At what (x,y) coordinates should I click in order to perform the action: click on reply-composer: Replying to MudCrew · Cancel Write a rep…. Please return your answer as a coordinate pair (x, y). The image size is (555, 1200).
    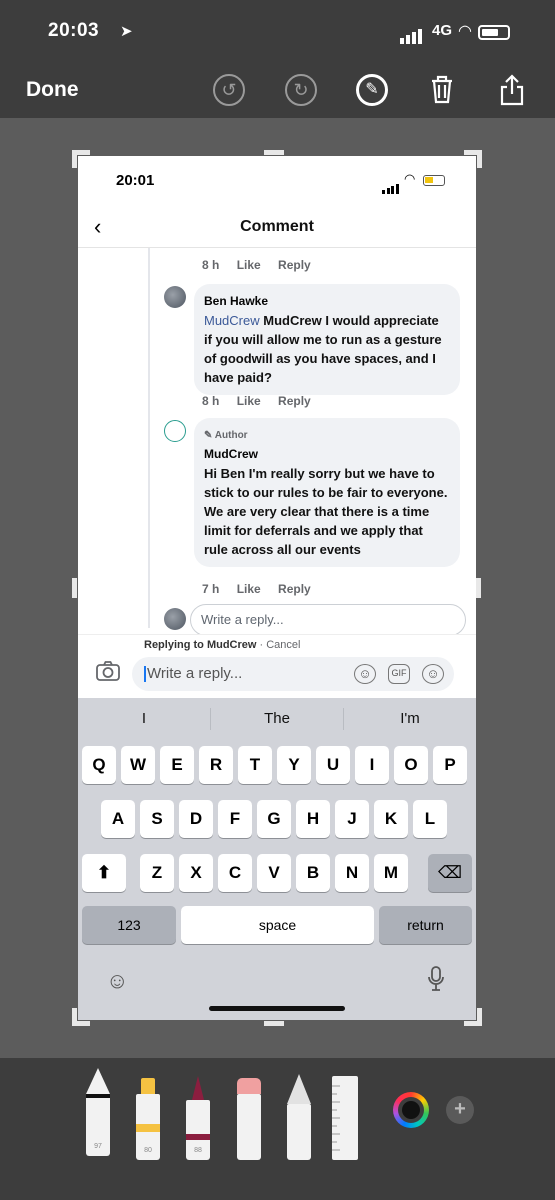
    Looking at the image, I should click on (277, 666).